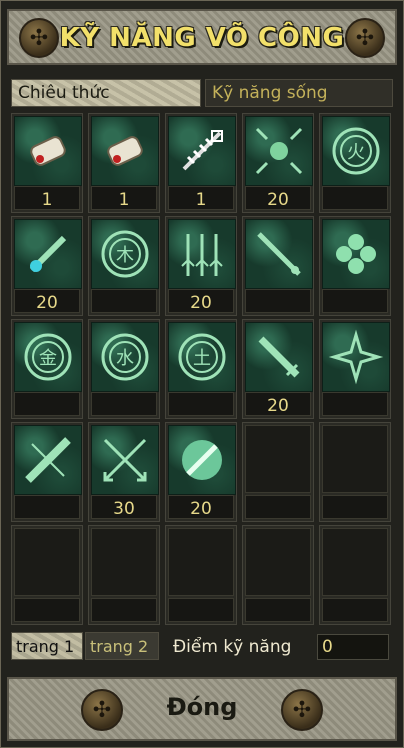 This screenshot has width=404, height=748. What do you see at coordinates (125, 460) in the screenshot?
I see `crossed-arrows-icon` at bounding box center [125, 460].